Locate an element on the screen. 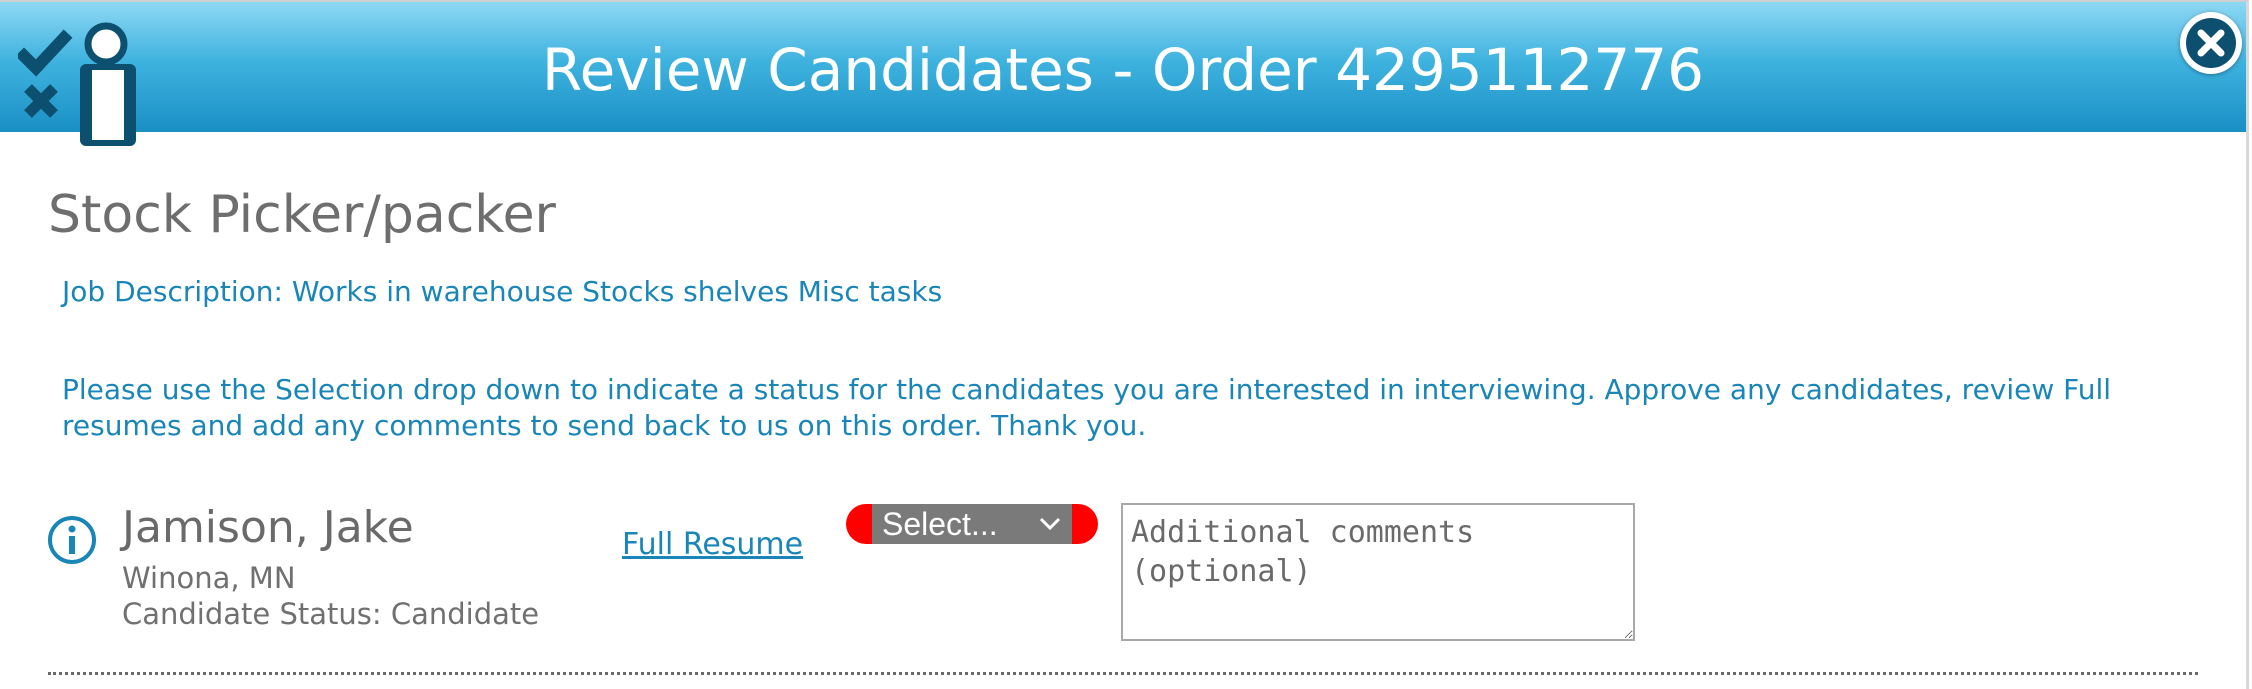 This screenshot has height=689, width=2252. info-icon is located at coordinates (72, 540).